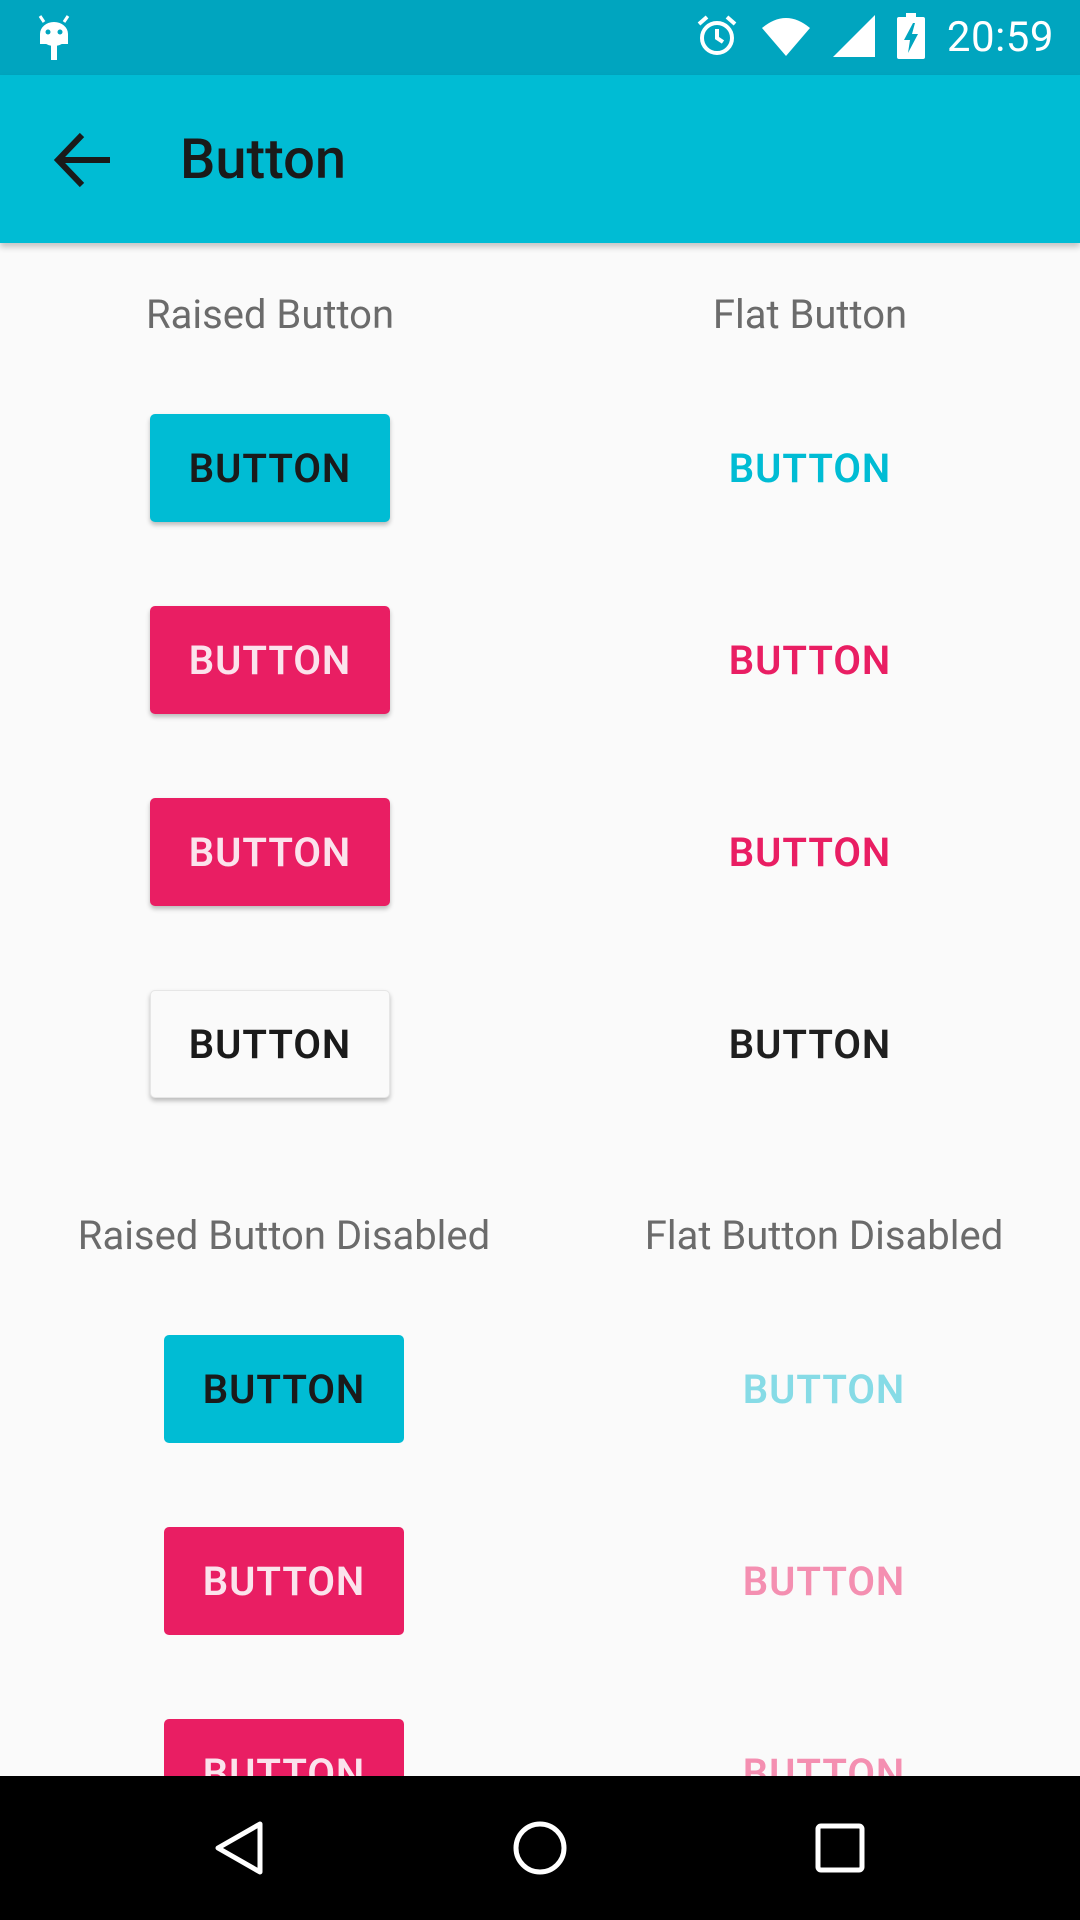 The height and width of the screenshot is (1920, 1080). Describe the element at coordinates (910, 37) in the screenshot. I see `battery-charging-icon` at that location.